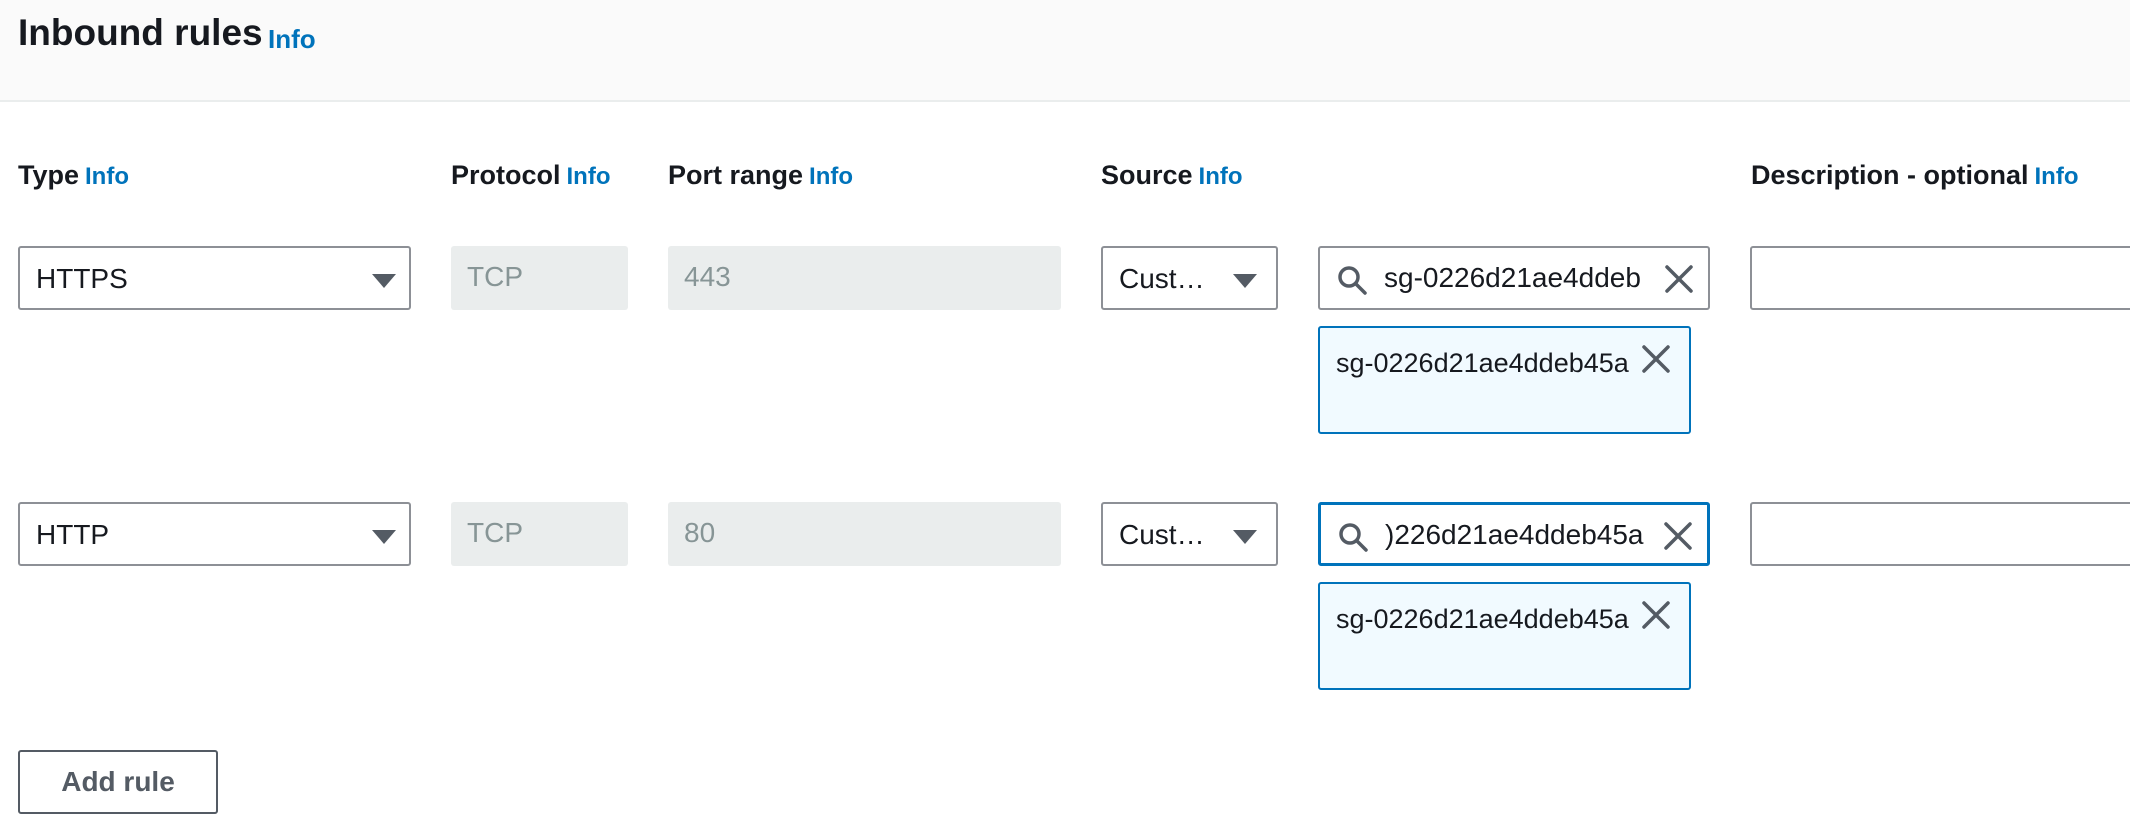  What do you see at coordinates (107, 176) in the screenshot?
I see `type-info-link: Info` at bounding box center [107, 176].